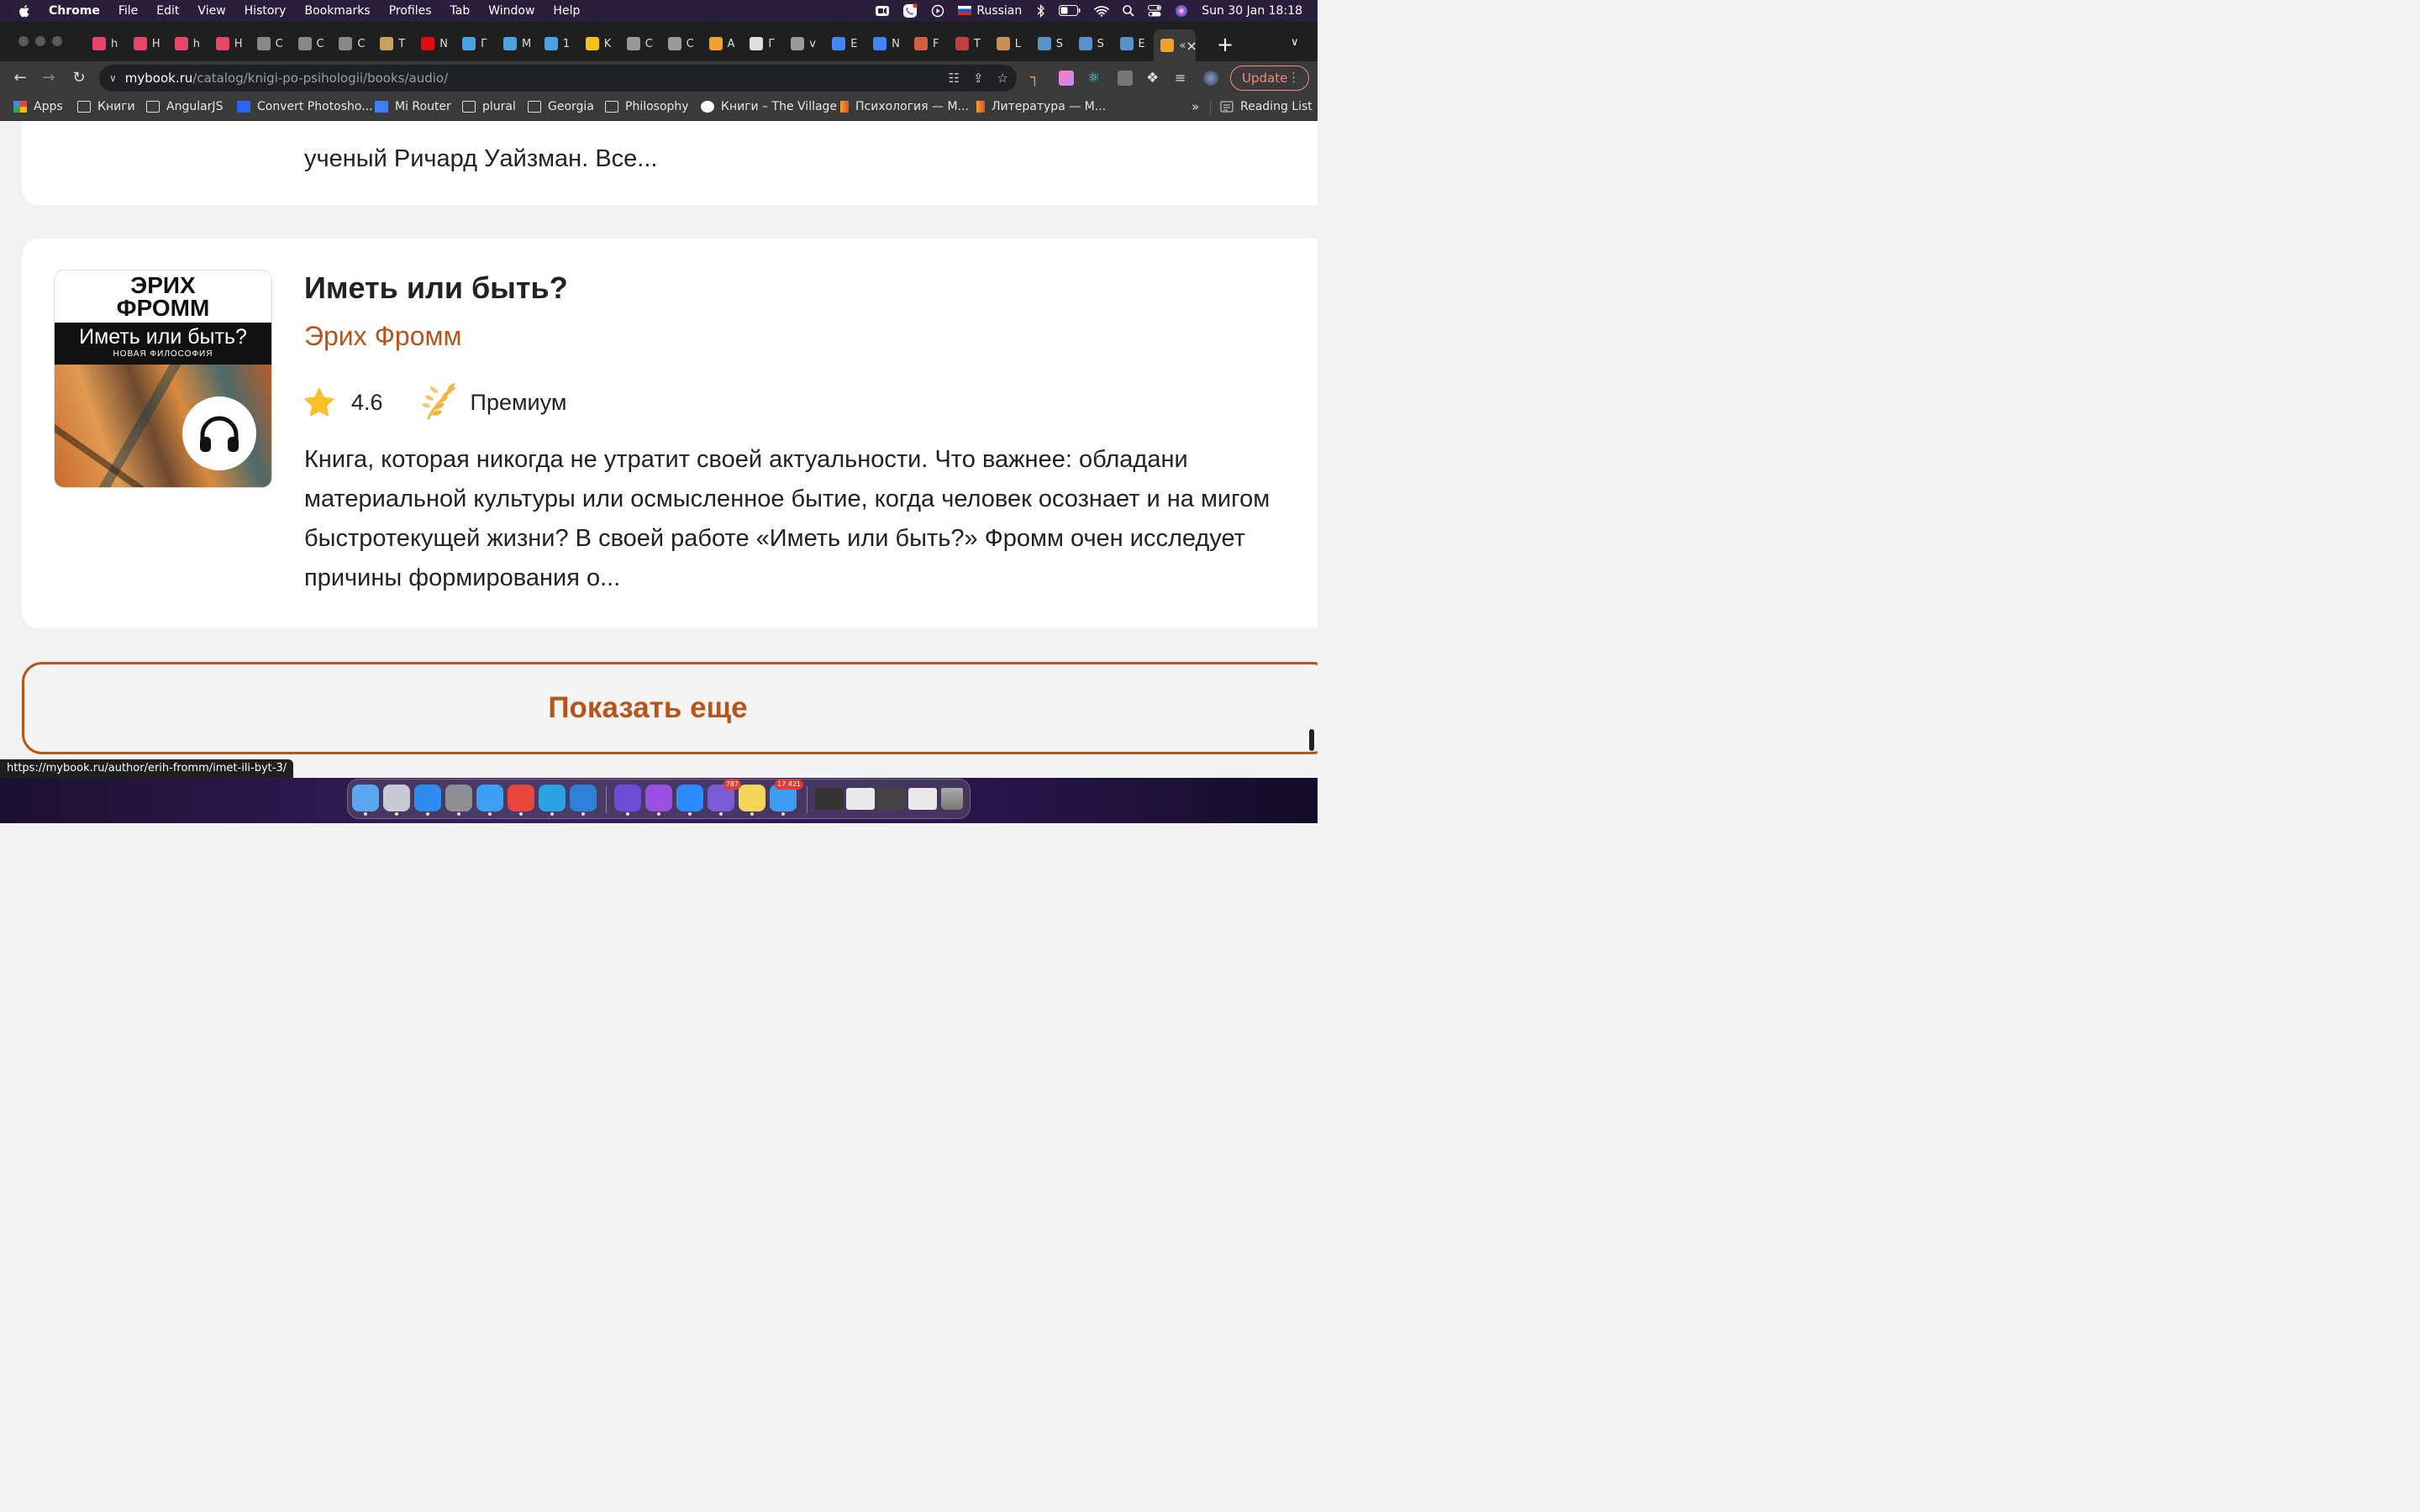 The image size is (2420, 1512). Describe the element at coordinates (1070, 10) in the screenshot. I see `battery-tray-icon` at that location.